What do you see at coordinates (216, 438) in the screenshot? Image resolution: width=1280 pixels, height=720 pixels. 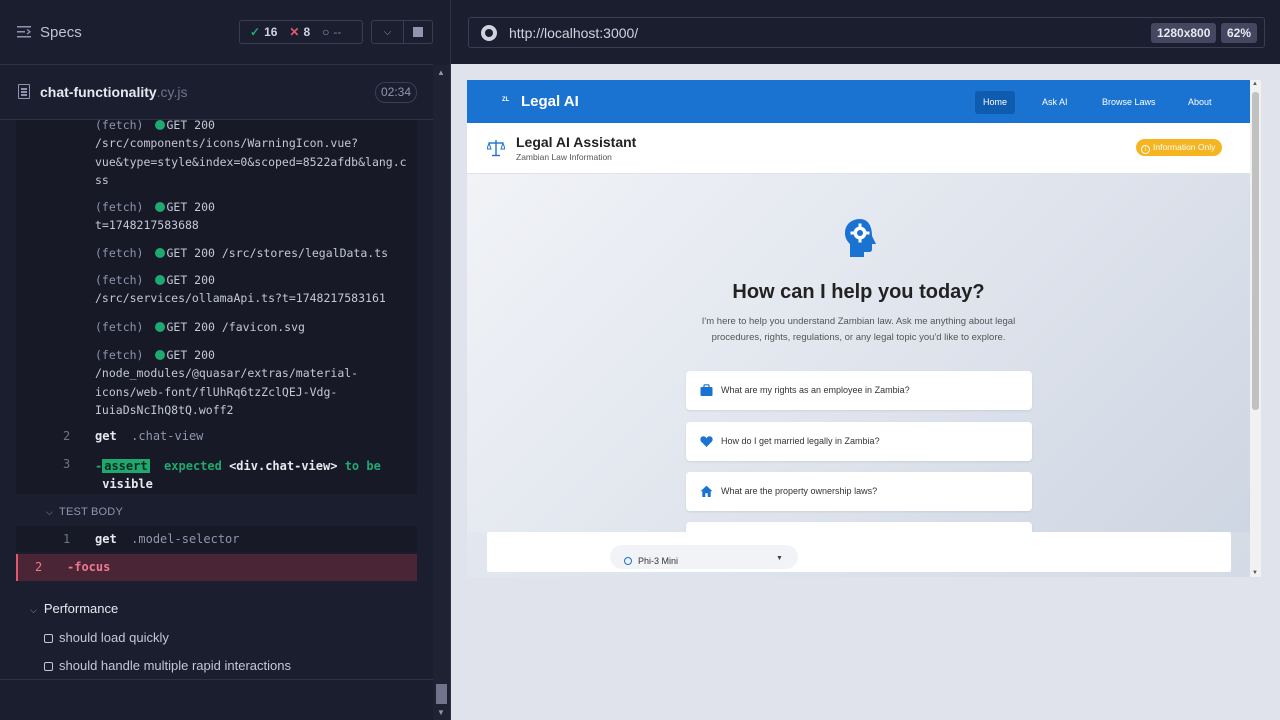 I see `command-row: 2 get .chat-view` at bounding box center [216, 438].